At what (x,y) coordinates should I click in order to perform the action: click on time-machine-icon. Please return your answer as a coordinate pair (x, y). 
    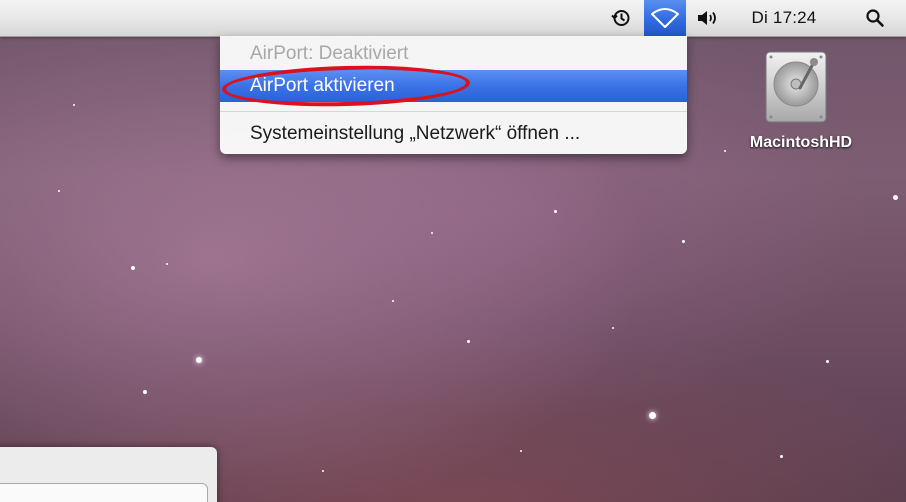
    Looking at the image, I should click on (621, 18).